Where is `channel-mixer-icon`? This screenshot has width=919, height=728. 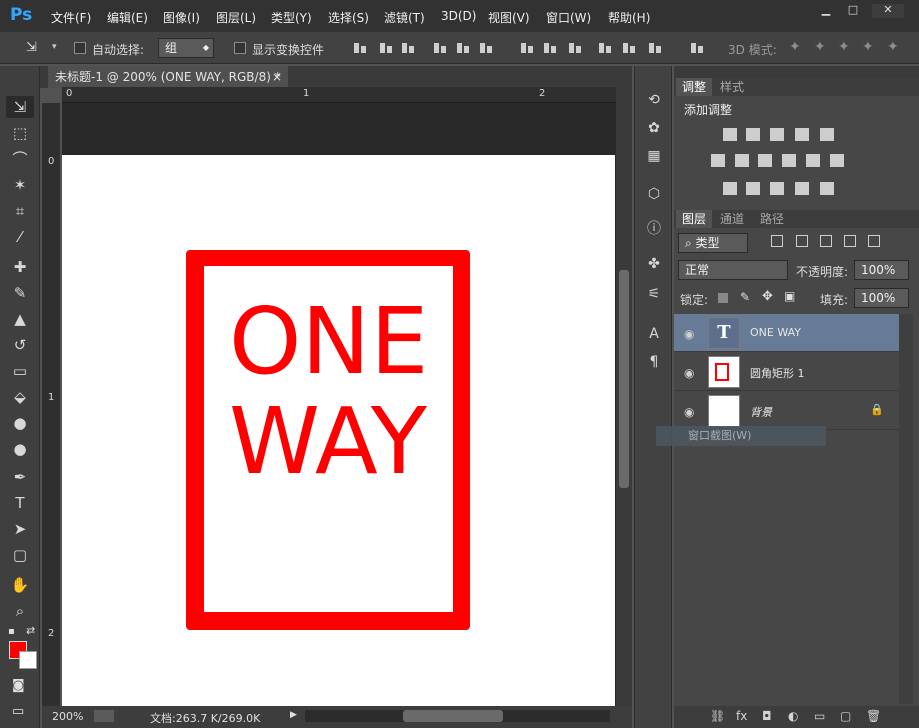 channel-mixer-icon is located at coordinates (813, 160).